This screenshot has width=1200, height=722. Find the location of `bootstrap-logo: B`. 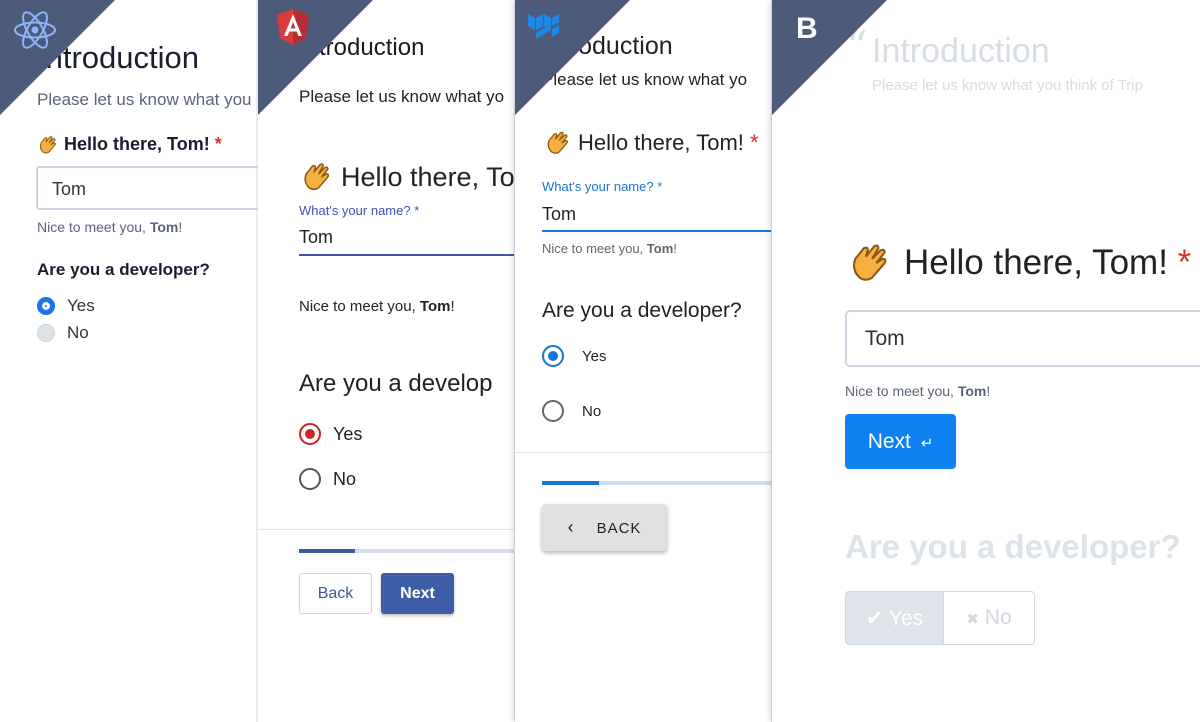

bootstrap-logo: B is located at coordinates (807, 28).